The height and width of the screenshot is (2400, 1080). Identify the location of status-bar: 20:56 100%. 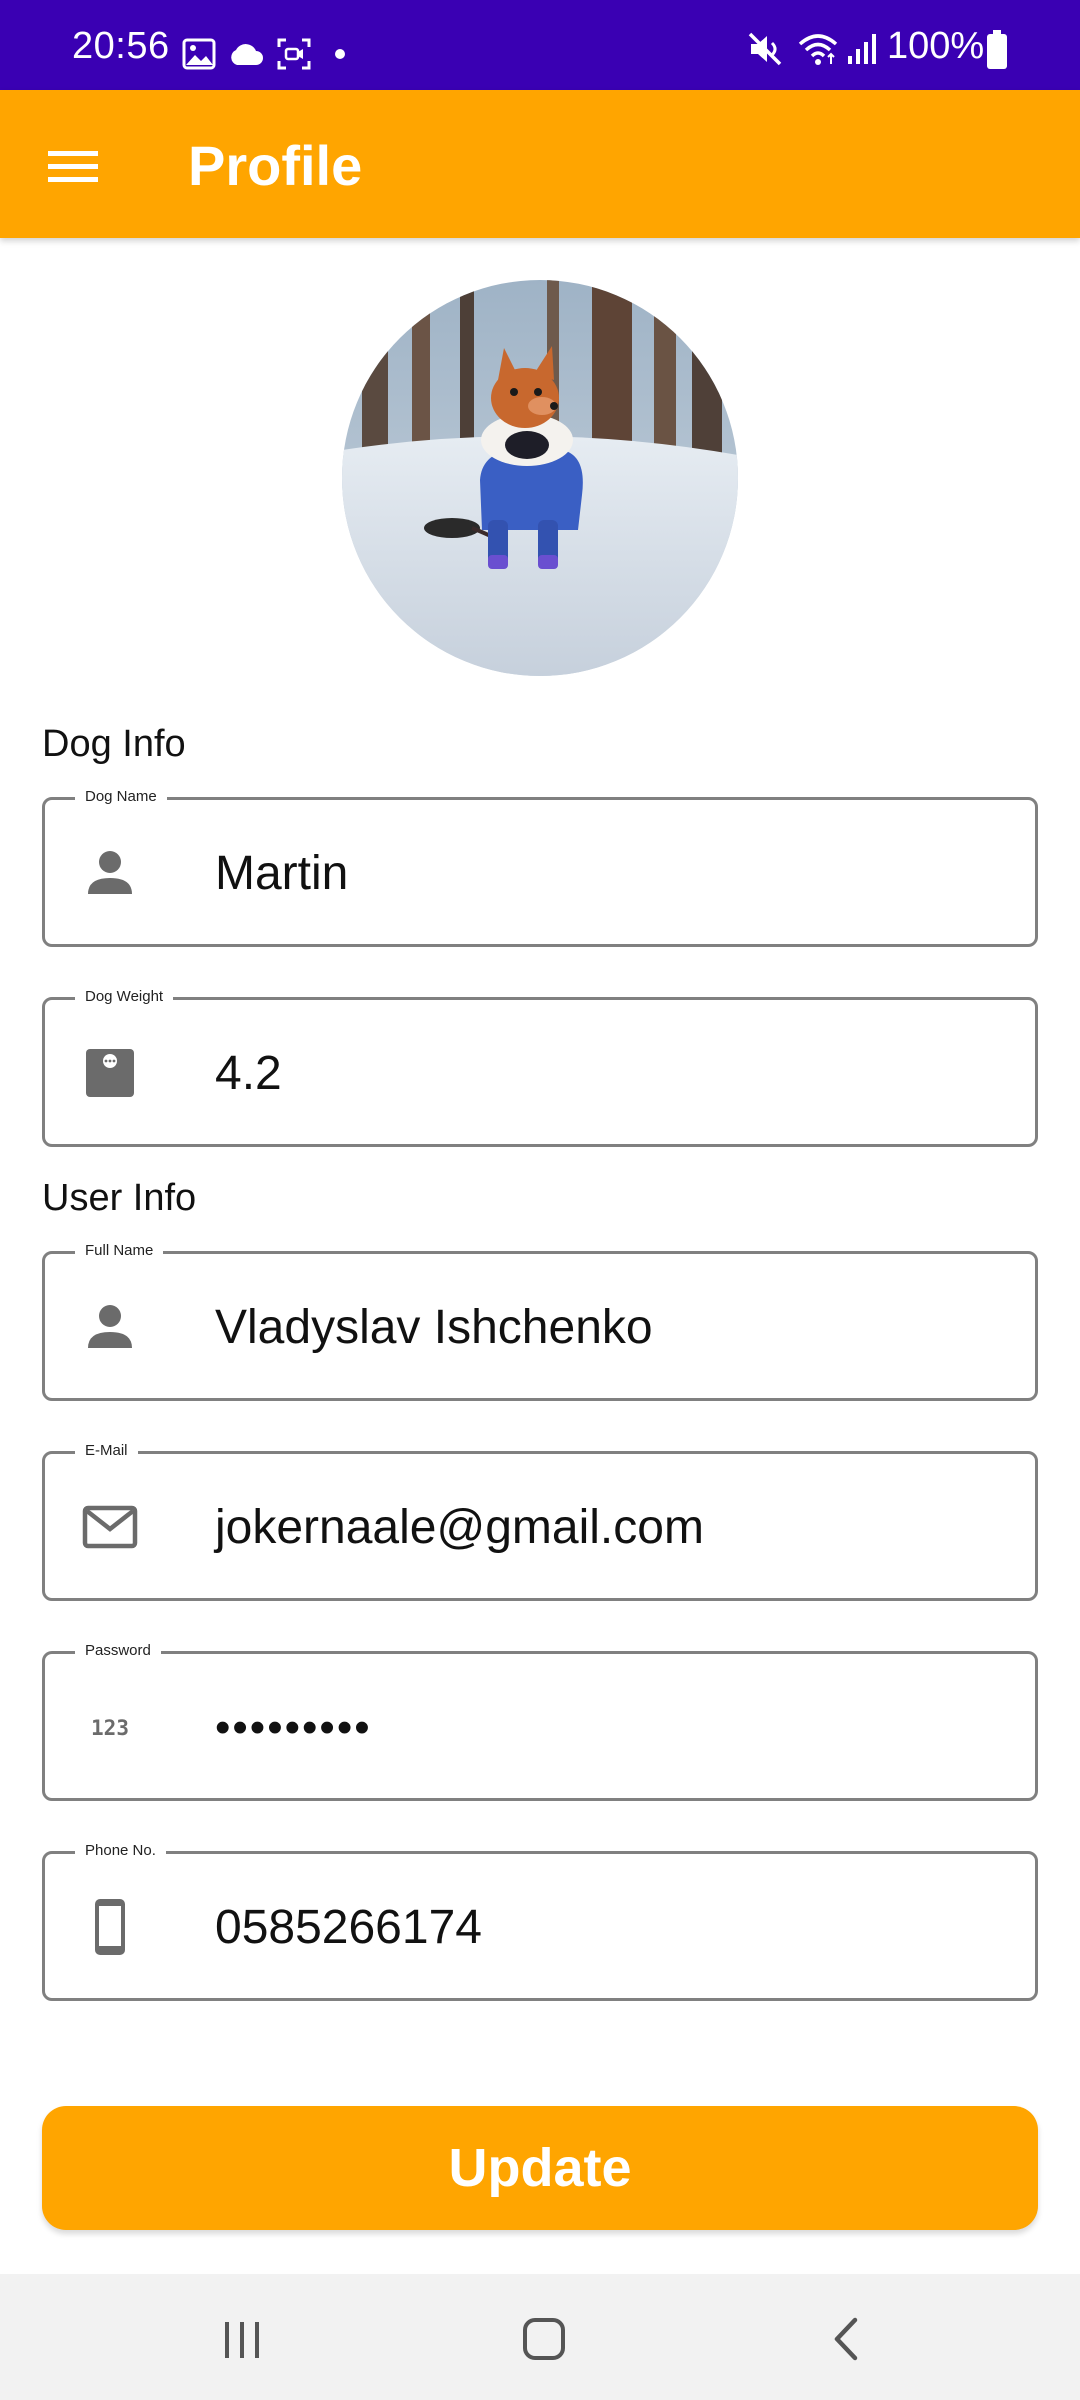
(540, 45).